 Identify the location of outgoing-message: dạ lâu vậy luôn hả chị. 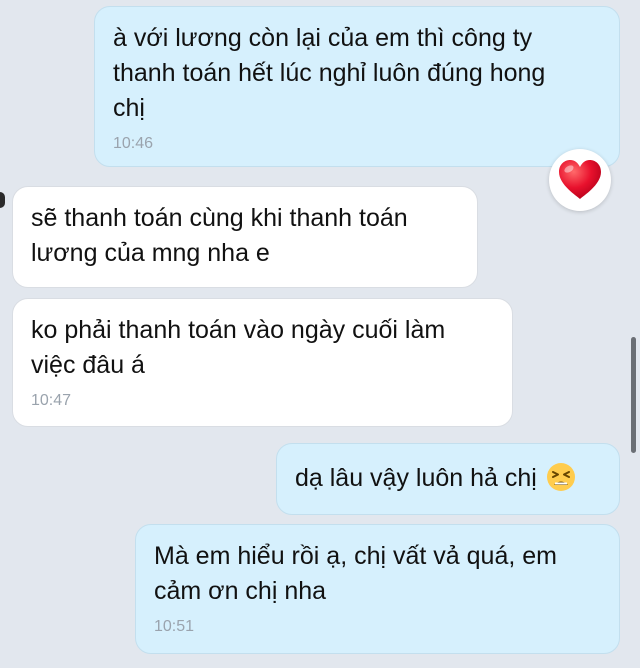
(448, 479).